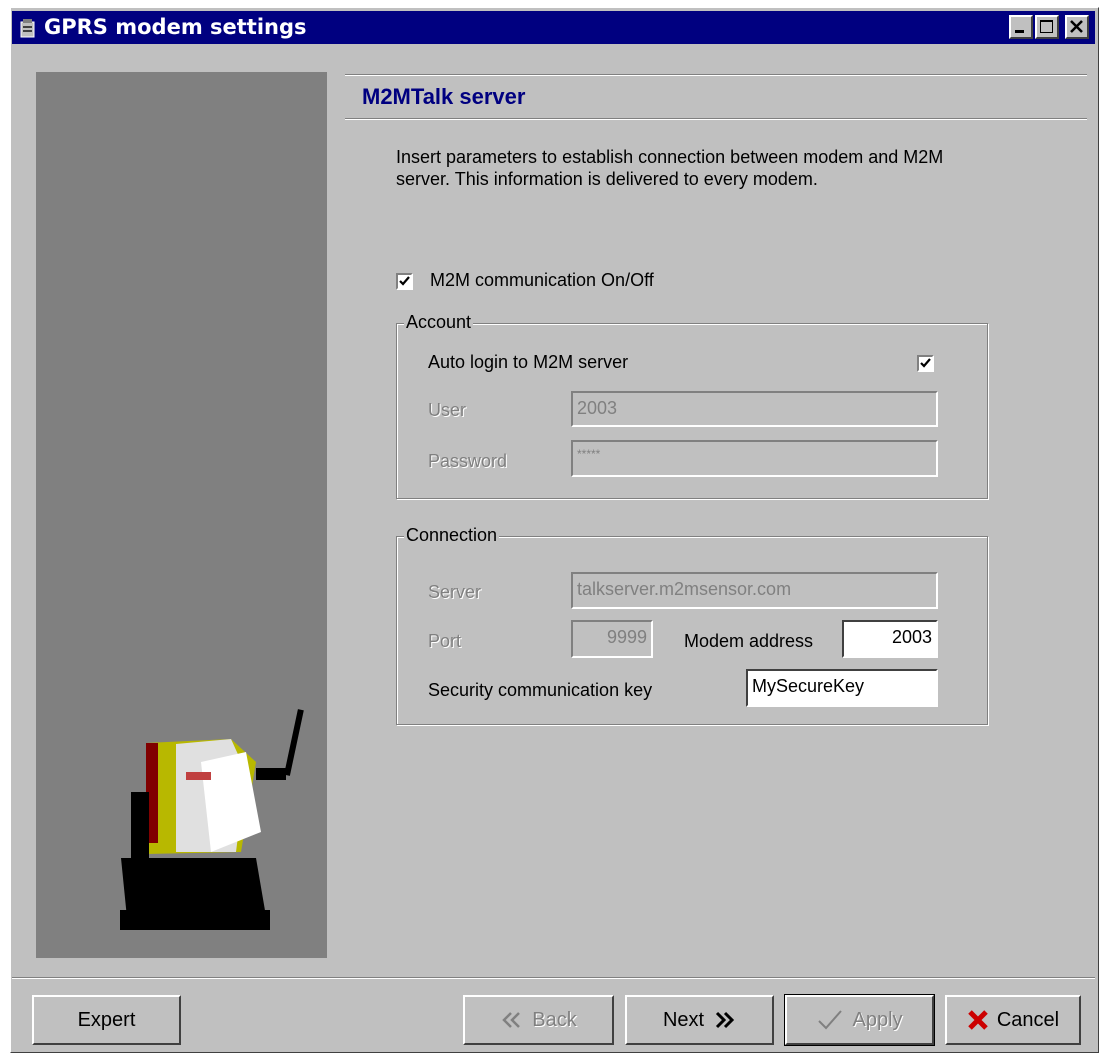 The image size is (1105, 1061). Describe the element at coordinates (716, 75) in the screenshot. I see `header-top-divider` at that location.